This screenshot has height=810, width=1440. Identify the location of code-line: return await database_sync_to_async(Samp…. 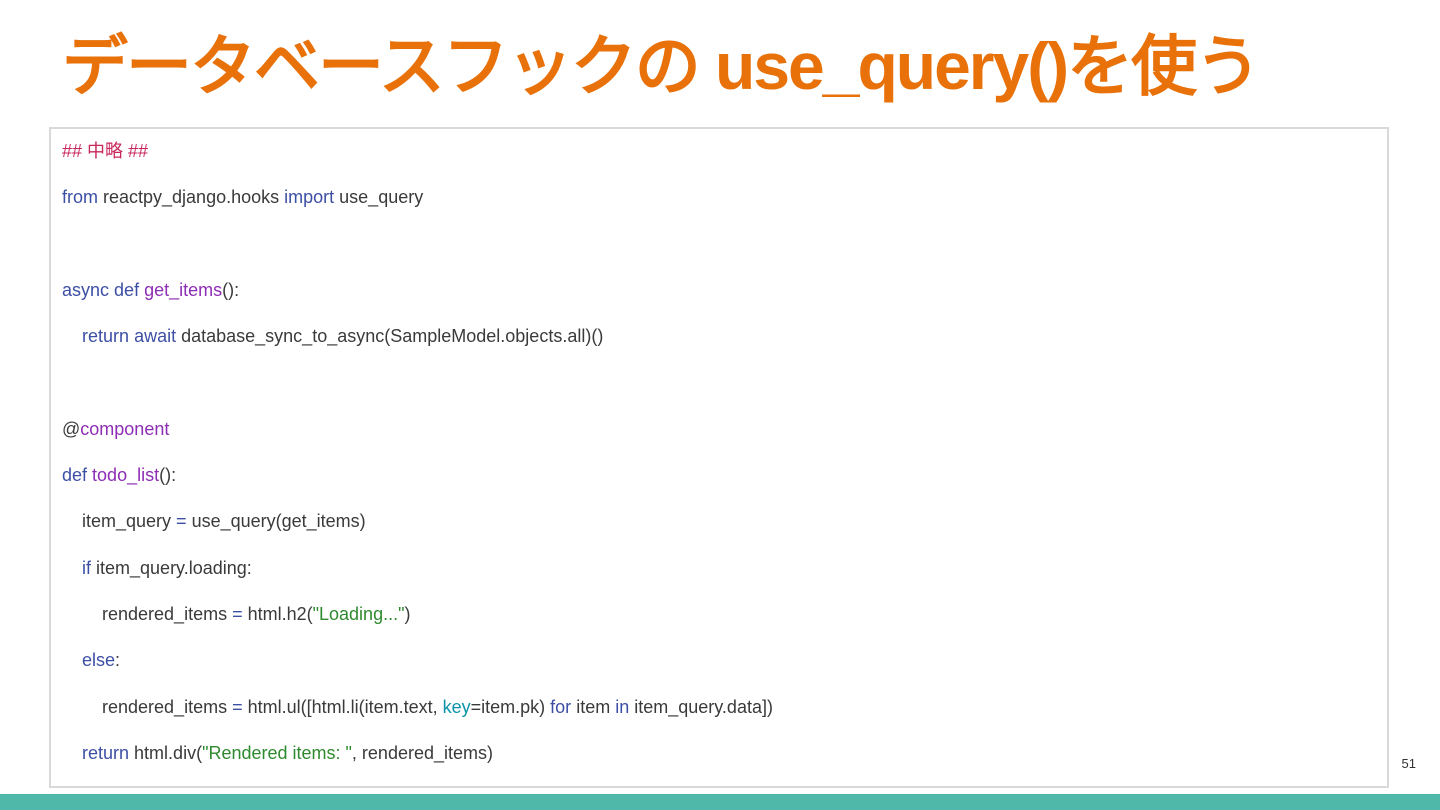
(332, 336).